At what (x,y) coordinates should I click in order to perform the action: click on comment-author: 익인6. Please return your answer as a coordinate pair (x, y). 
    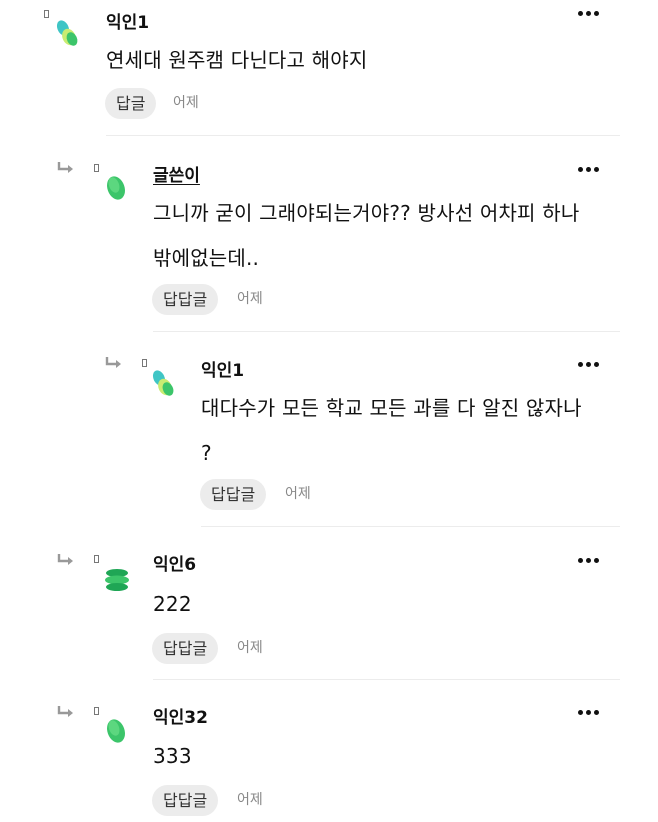
    Looking at the image, I should click on (174, 562).